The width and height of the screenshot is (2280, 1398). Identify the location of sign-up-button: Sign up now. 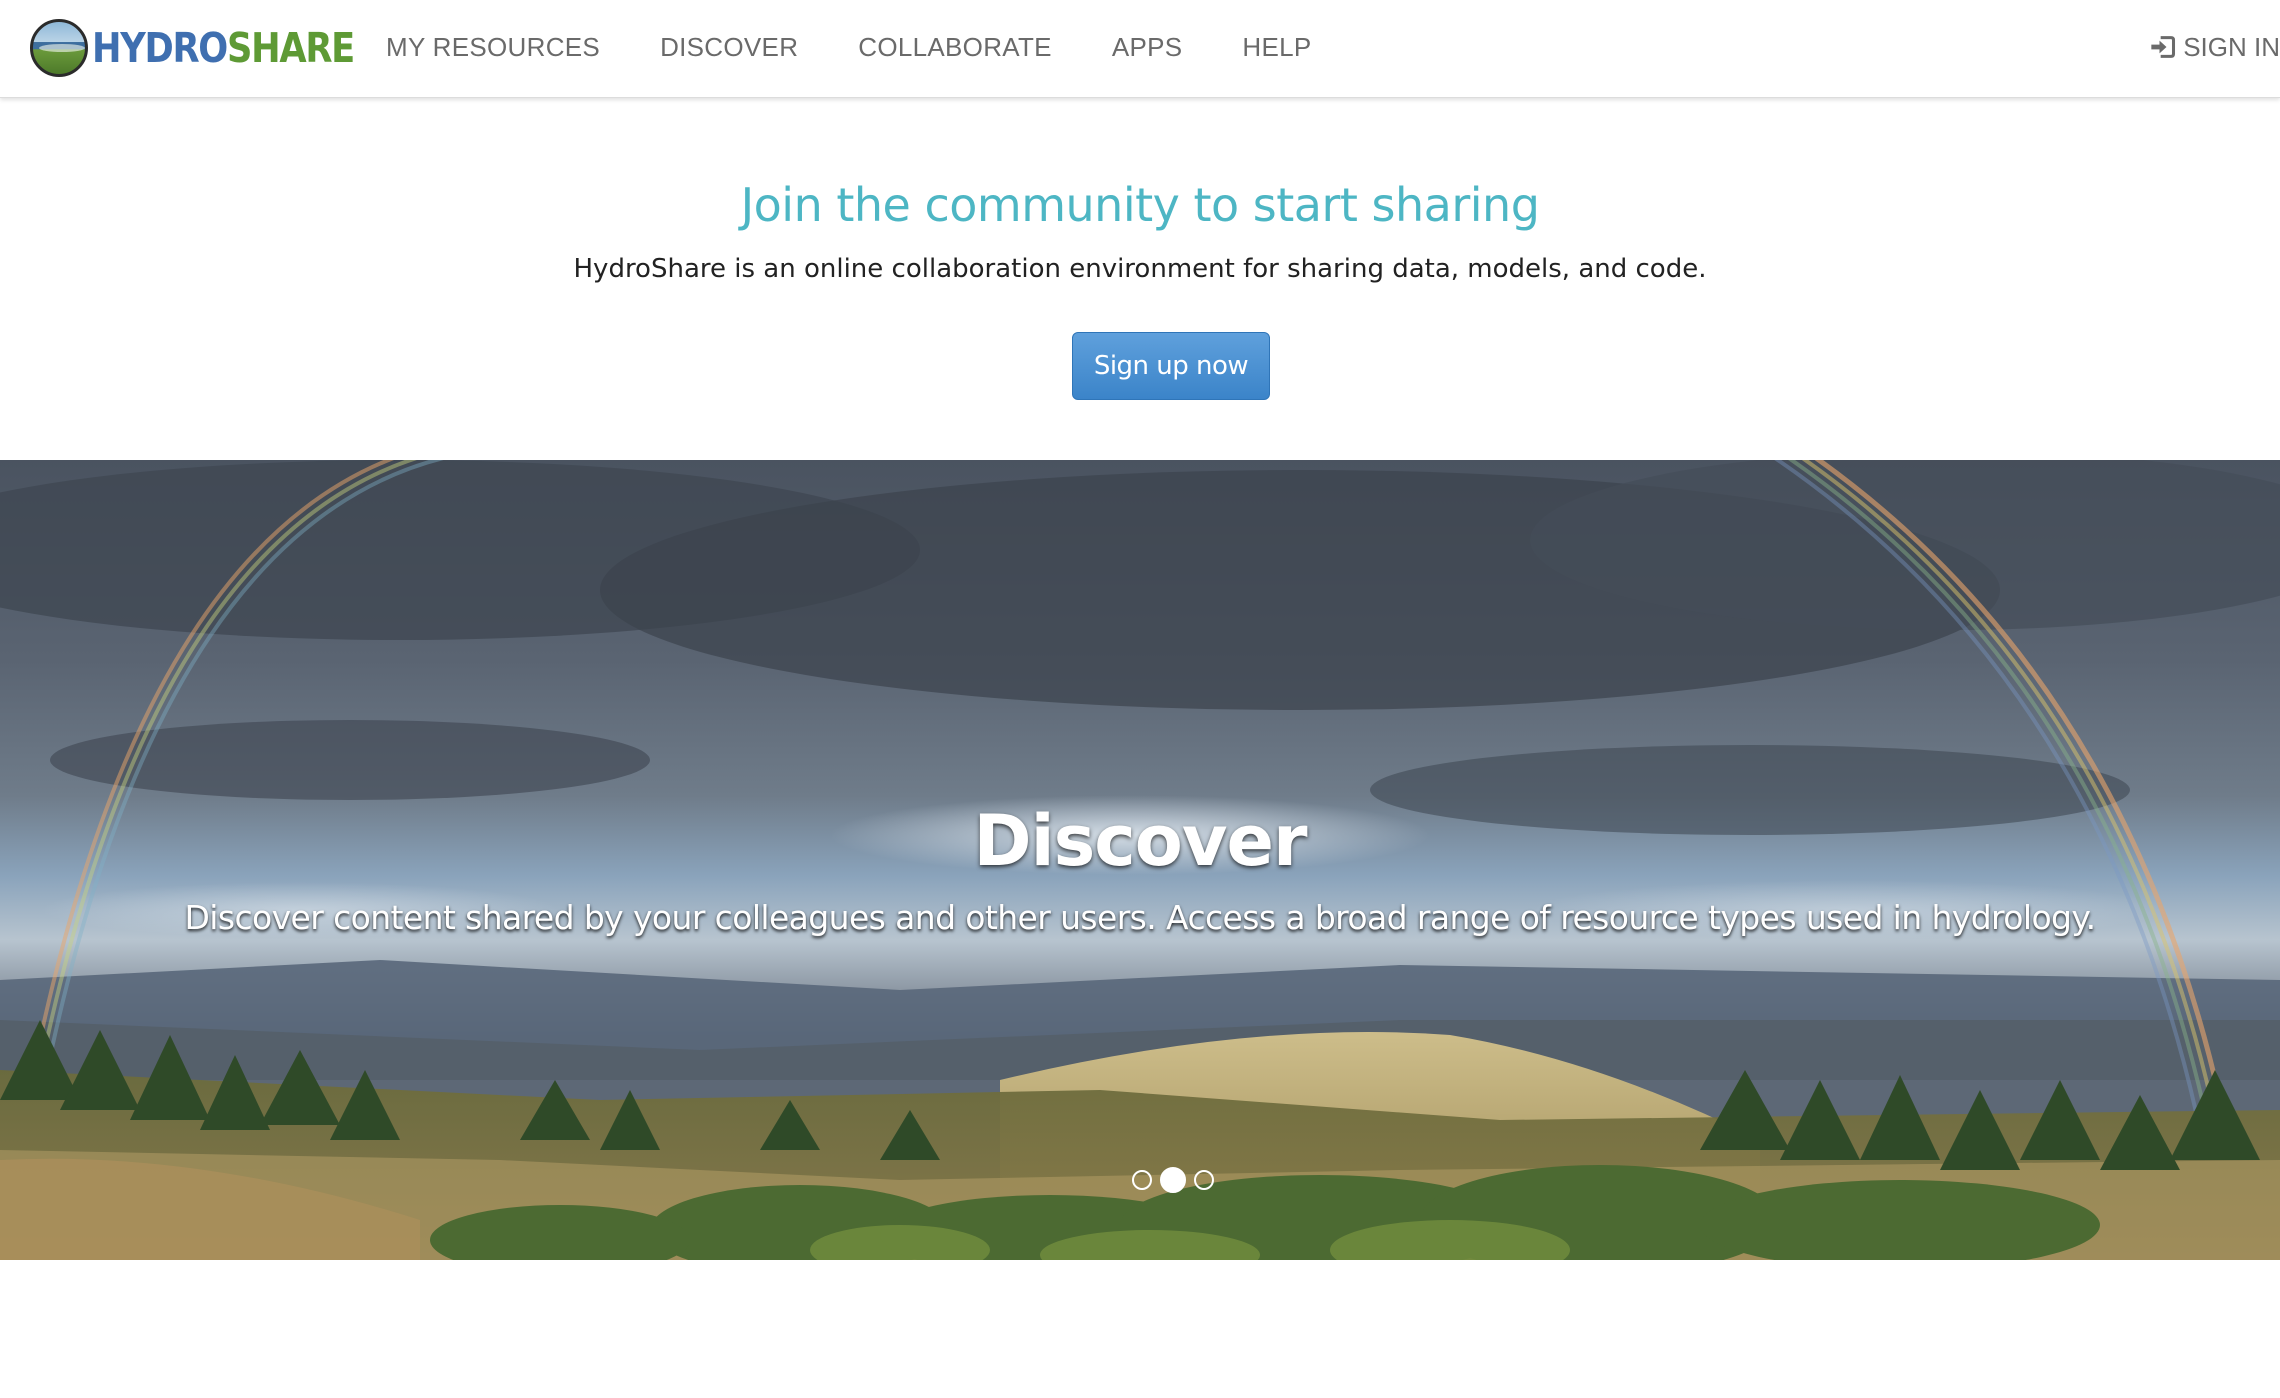
(1171, 366).